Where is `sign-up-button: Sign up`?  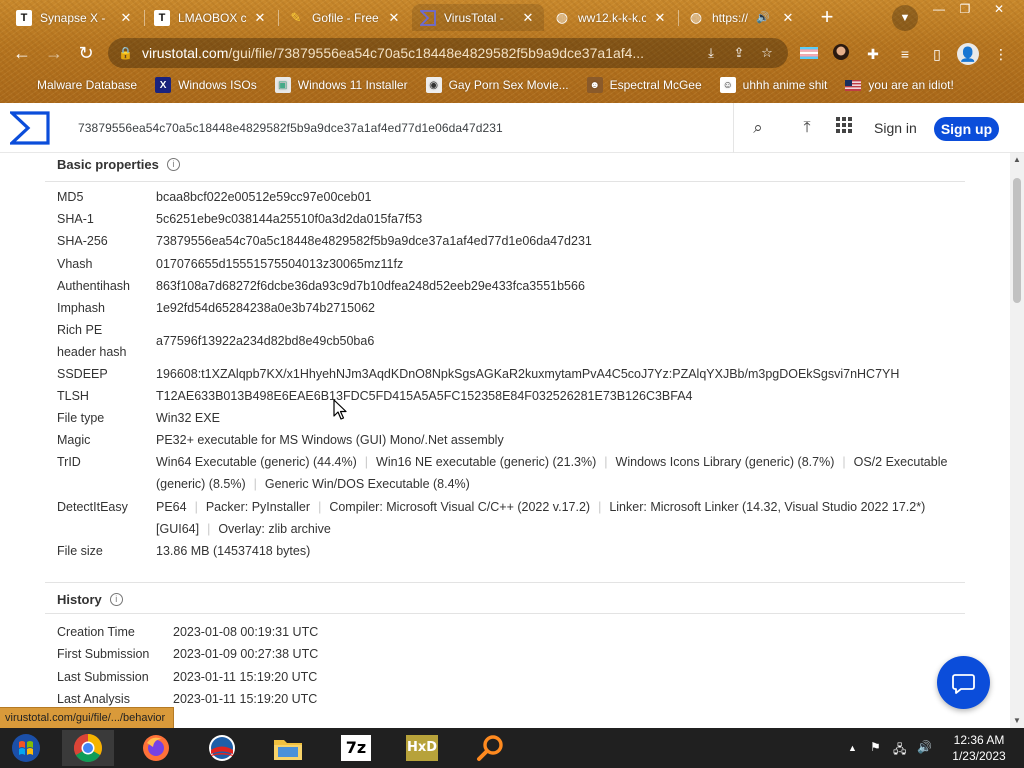 sign-up-button: Sign up is located at coordinates (966, 129).